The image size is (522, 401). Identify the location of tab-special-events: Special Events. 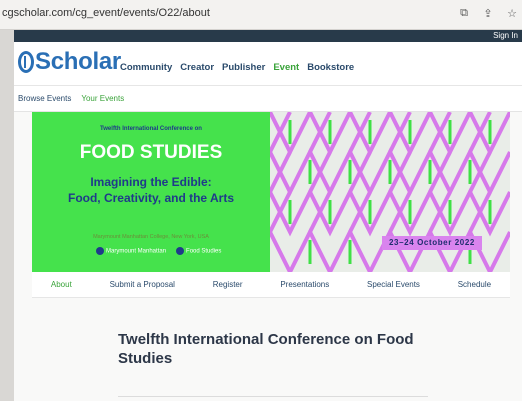
(393, 284).